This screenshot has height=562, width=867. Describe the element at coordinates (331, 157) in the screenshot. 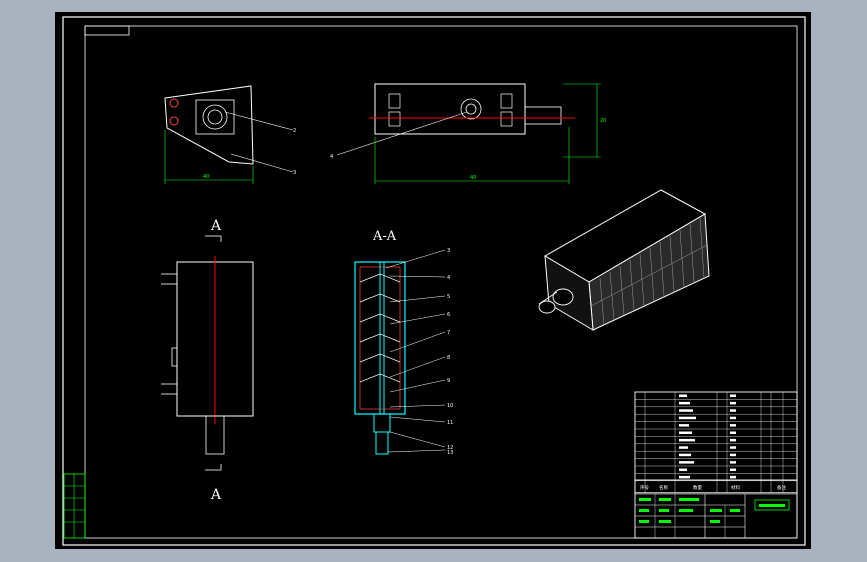

I see `balloon-top-4: 4` at that location.